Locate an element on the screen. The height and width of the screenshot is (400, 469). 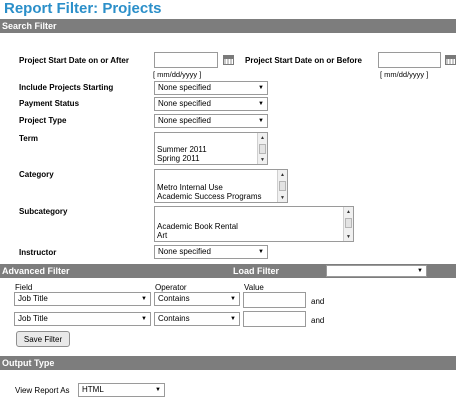
payment-status-label: Payment Status is located at coordinates (49, 103).